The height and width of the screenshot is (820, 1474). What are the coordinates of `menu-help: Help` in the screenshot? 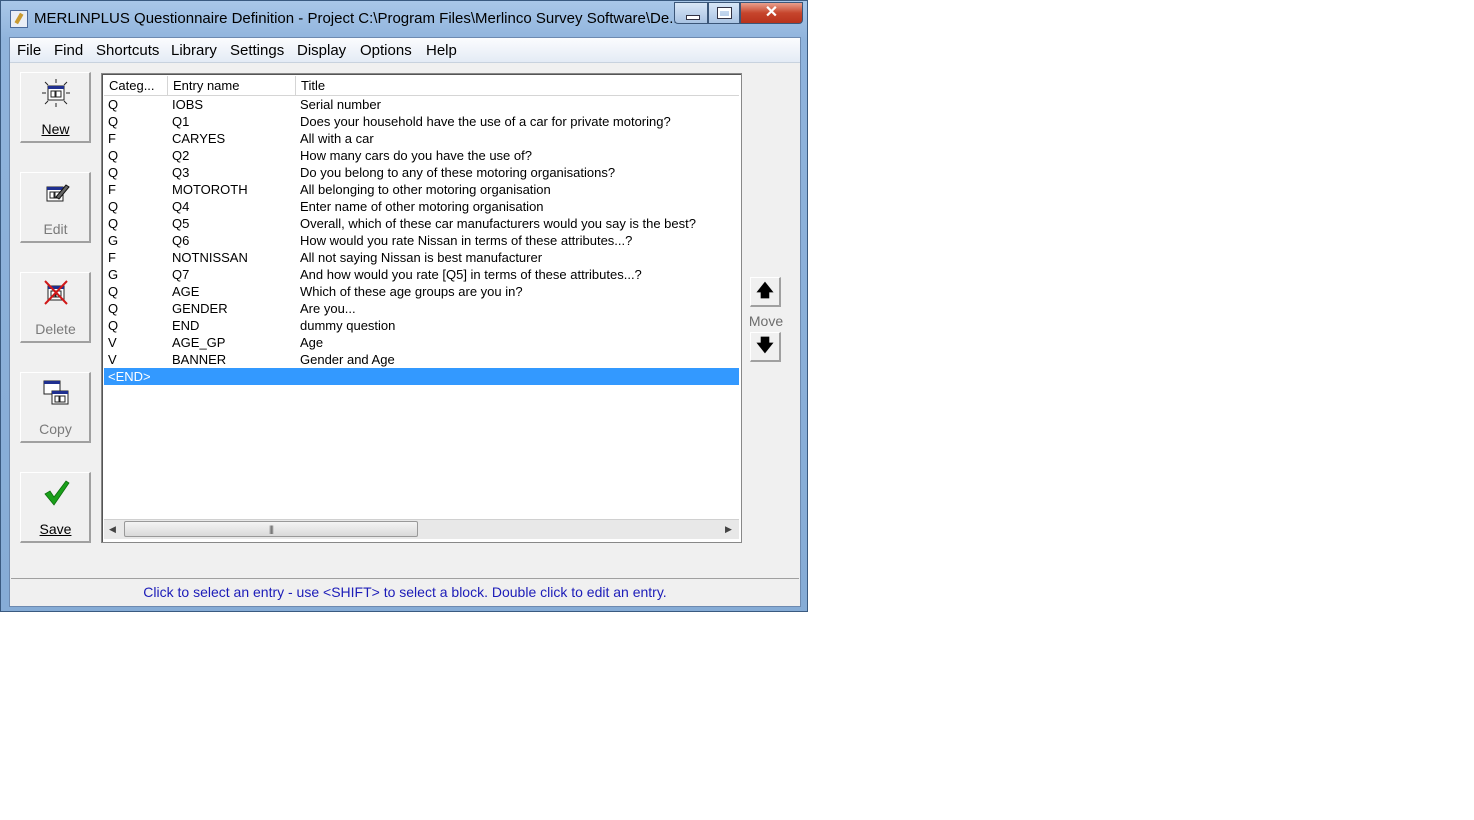 It's located at (441, 50).